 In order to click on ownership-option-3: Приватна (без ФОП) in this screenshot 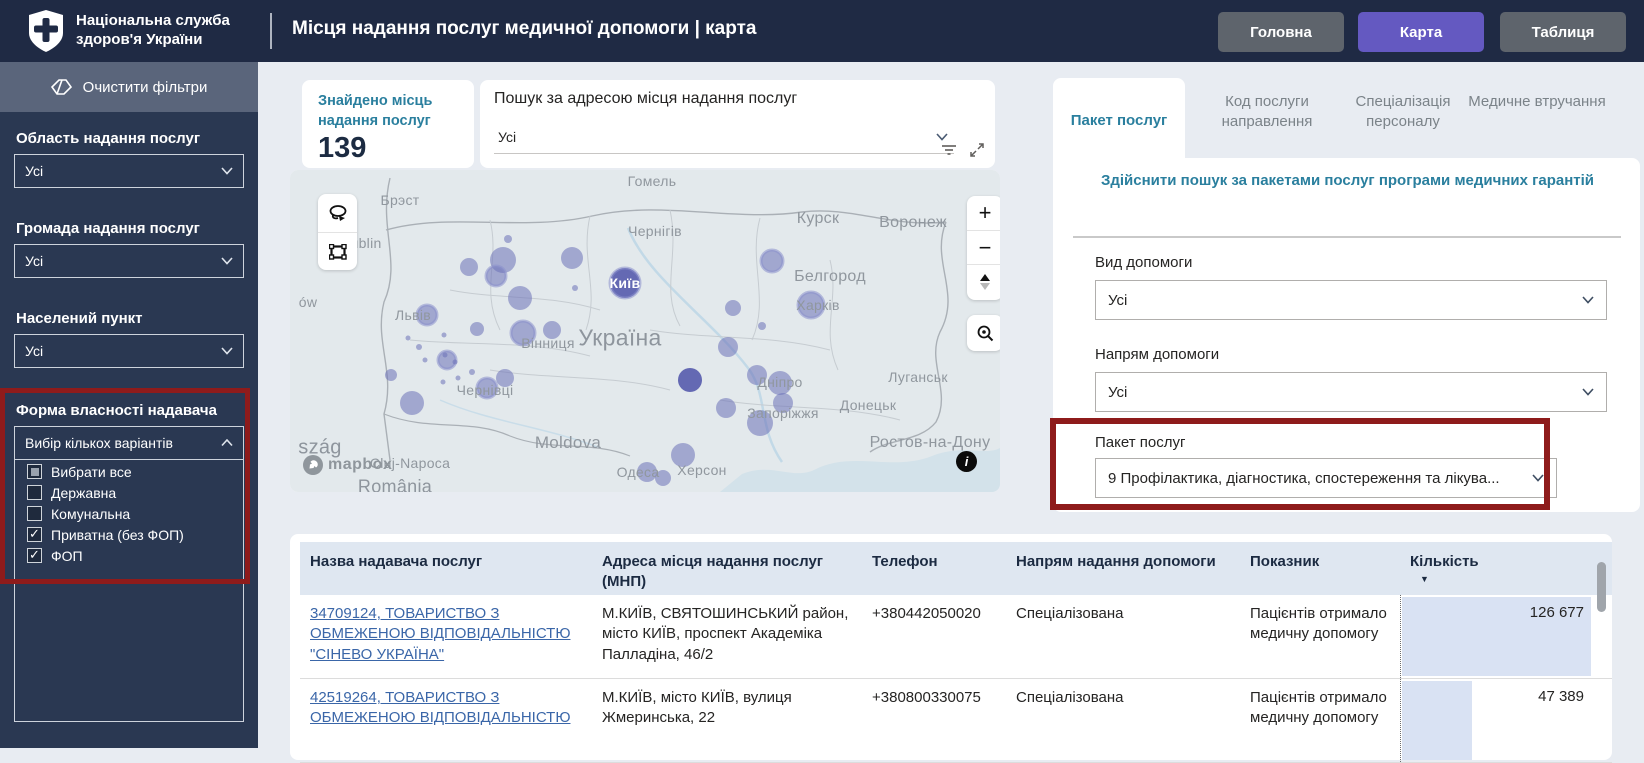, I will do `click(129, 534)`.